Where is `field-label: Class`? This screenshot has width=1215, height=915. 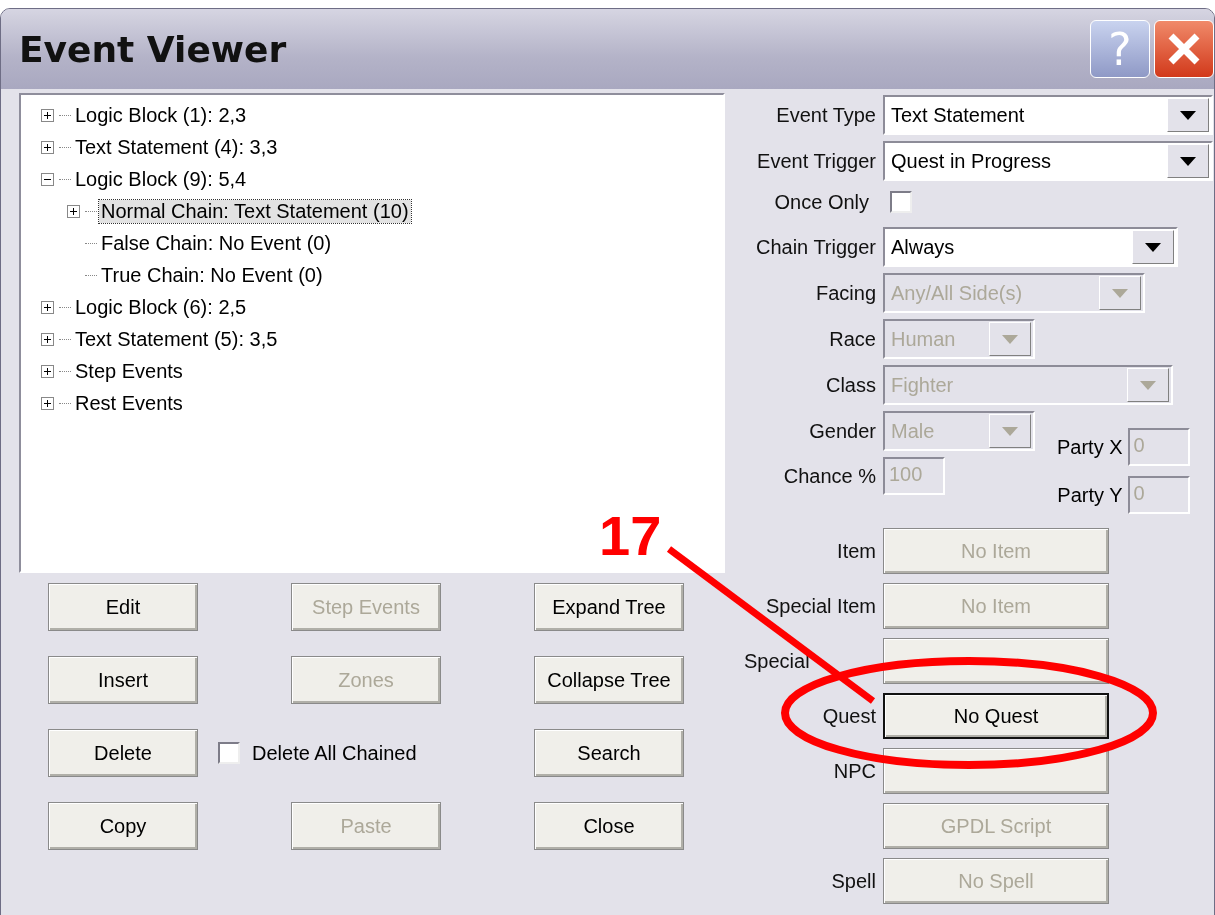
field-label: Class is located at coordinates (850, 385).